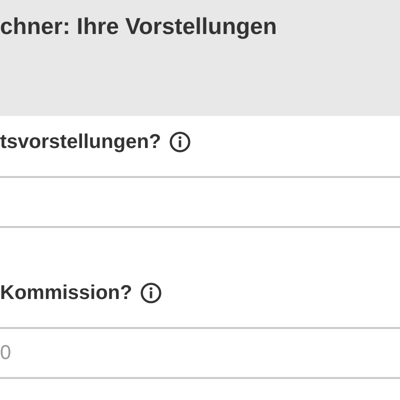  I want to click on question-label: tsvorstellungen?, so click(81, 142).